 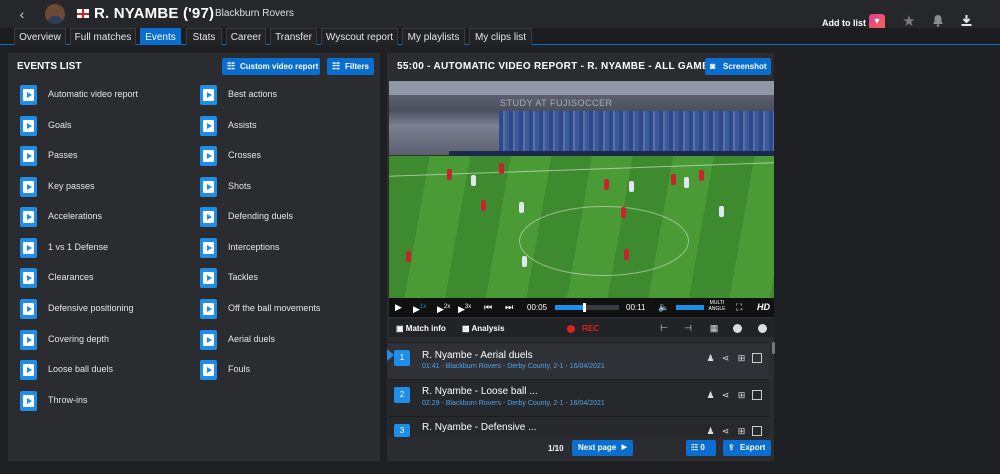 I want to click on info-icon: ▣, so click(x=401, y=328).